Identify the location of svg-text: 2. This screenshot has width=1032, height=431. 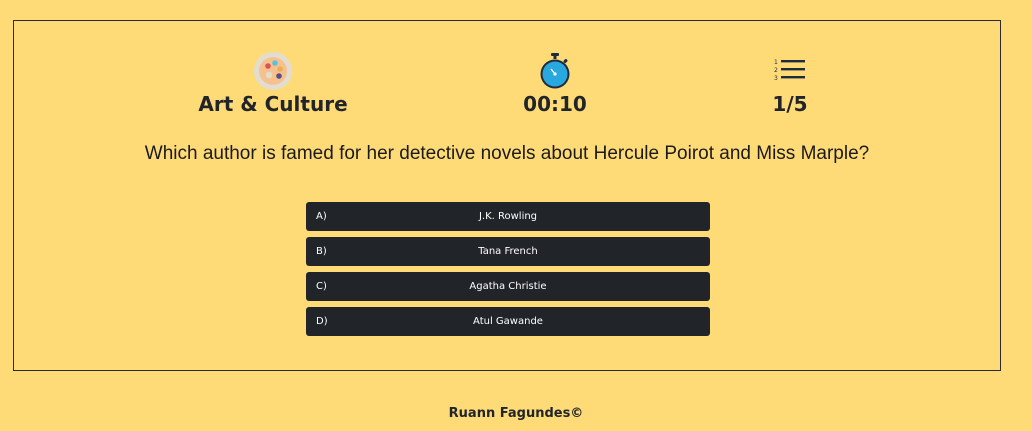
(776, 70).